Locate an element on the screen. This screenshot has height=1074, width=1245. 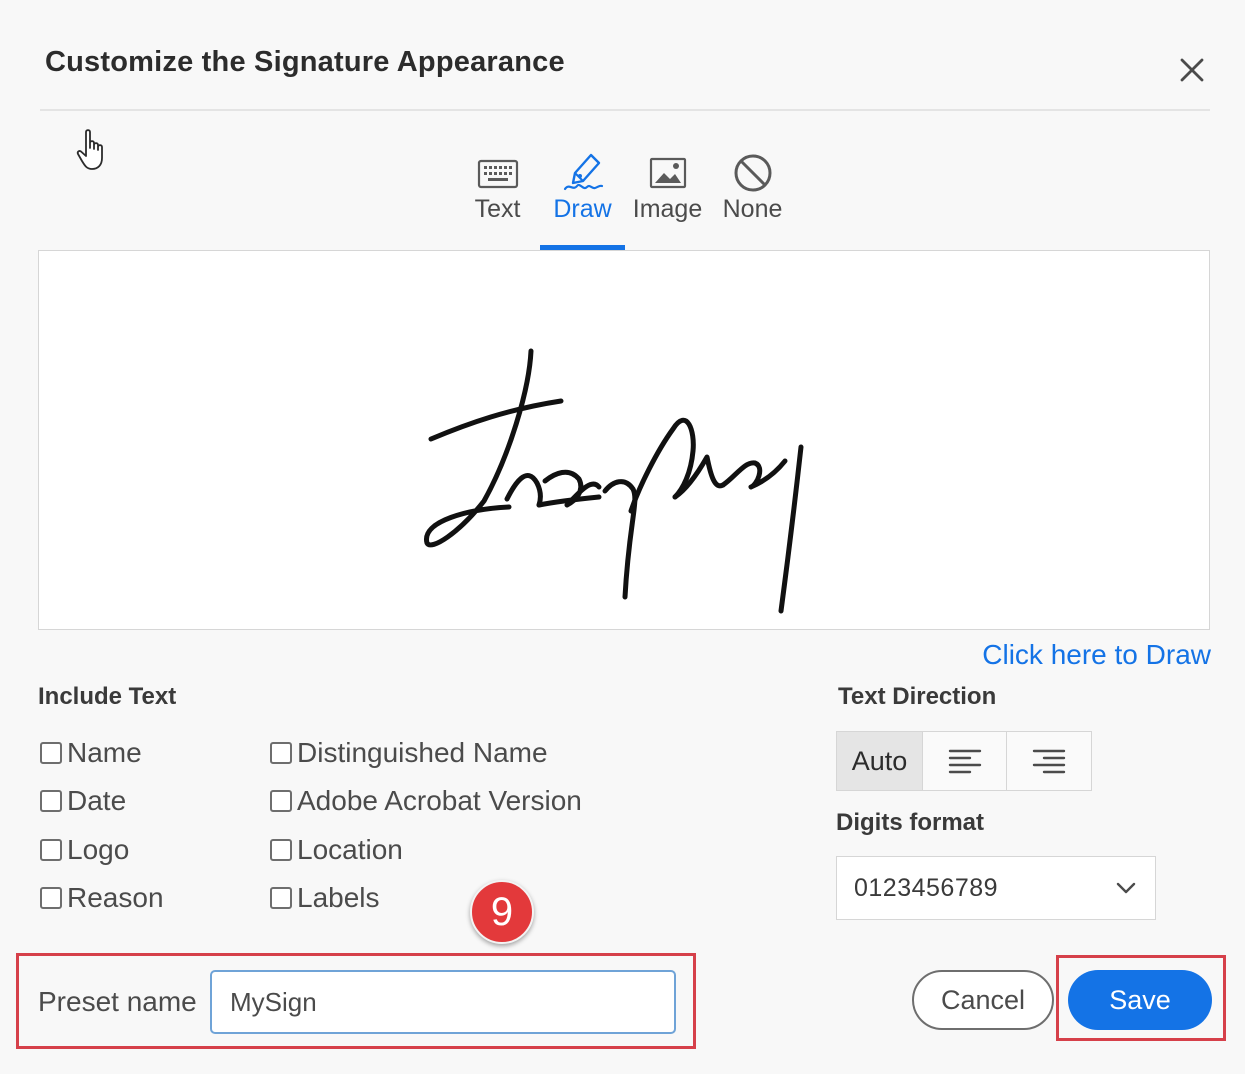
text-direction-group: Auto is located at coordinates (964, 761).